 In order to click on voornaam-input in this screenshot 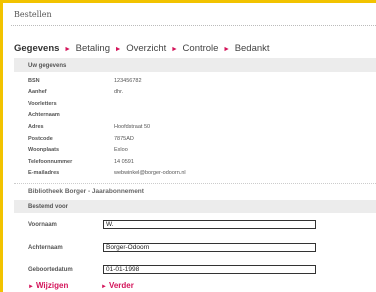, I will do `click(209, 224)`.